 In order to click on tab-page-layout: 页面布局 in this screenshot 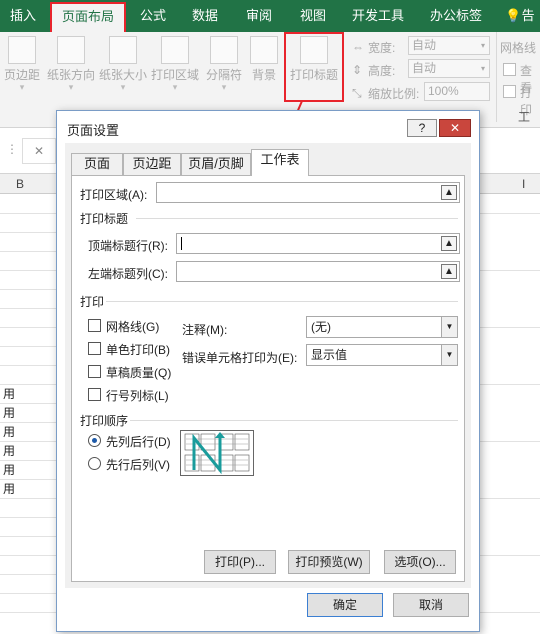, I will do `click(88, 17)`.